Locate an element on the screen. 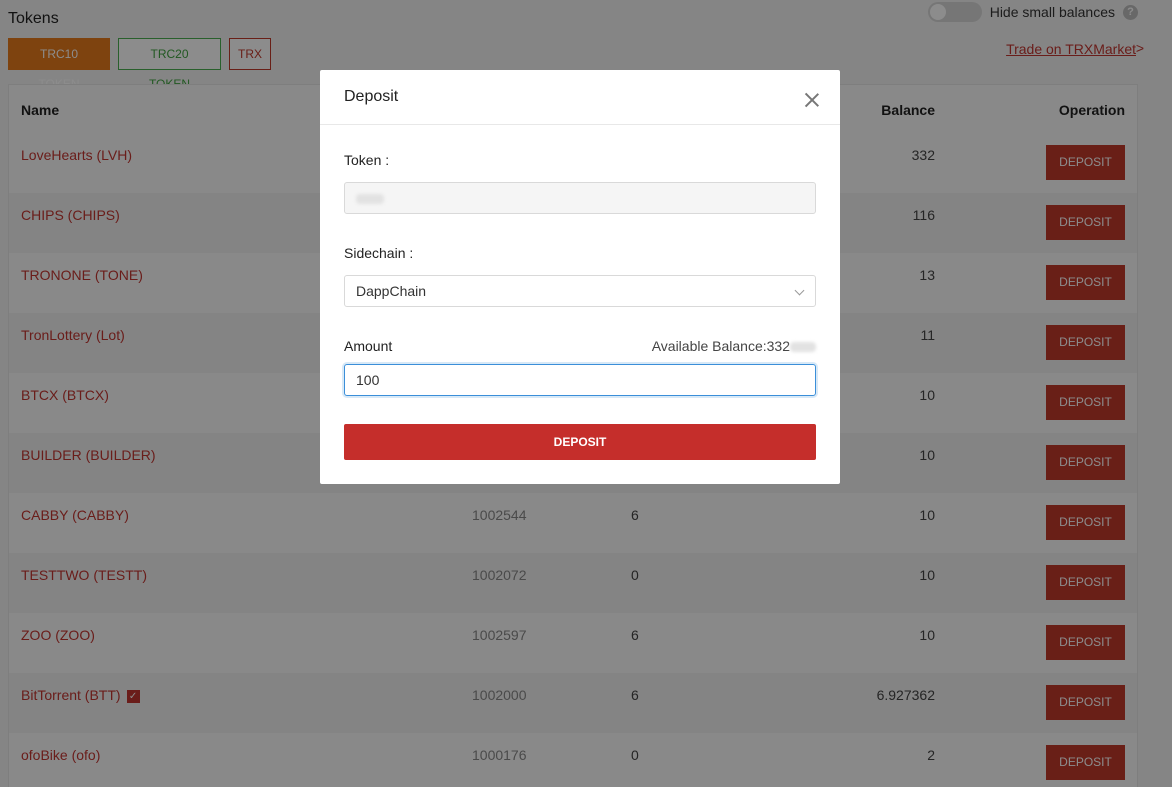 Image resolution: width=1172 pixels, height=787 pixels. modal-header: Deposit is located at coordinates (580, 97).